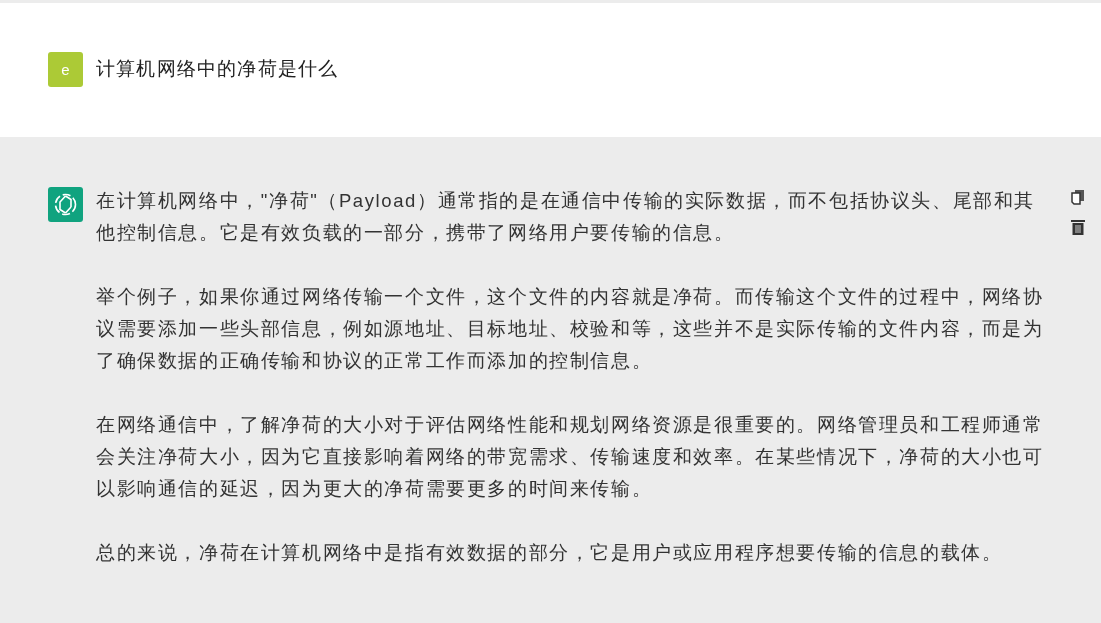 The width and height of the screenshot is (1101, 623). What do you see at coordinates (550, 553) in the screenshot?
I see `answer-paragraph: 总的来说，净荷在计算机网络中是指有效数据的部分，它是用户或应用程序想要传输的信息的载体。` at bounding box center [550, 553].